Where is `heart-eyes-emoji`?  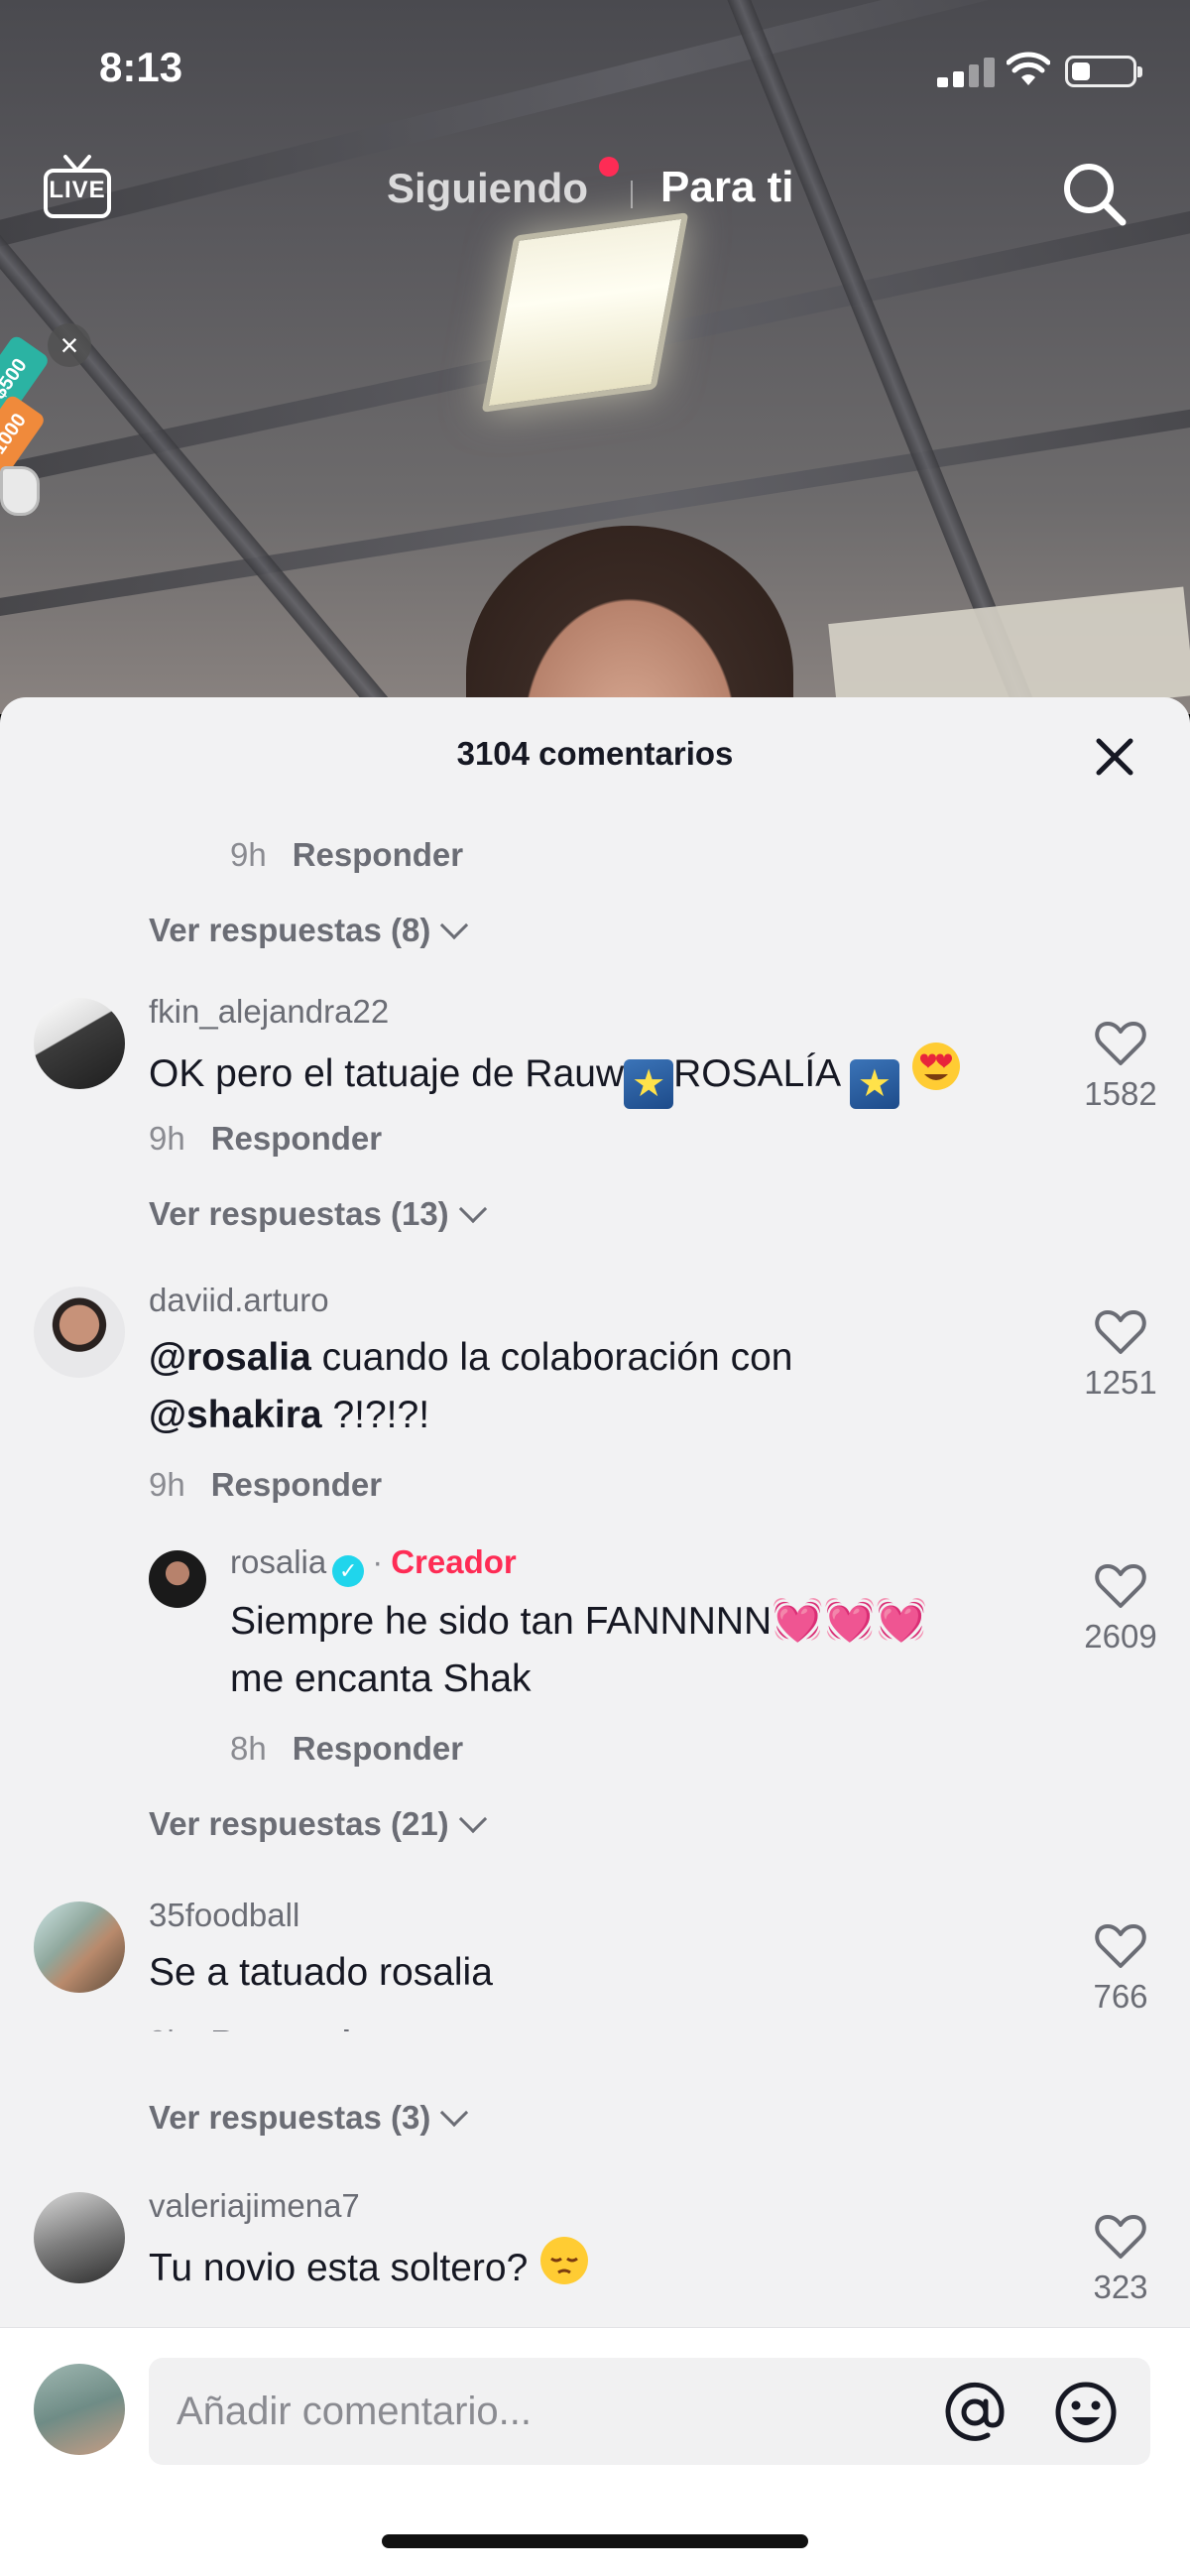 heart-eyes-emoji is located at coordinates (935, 1066).